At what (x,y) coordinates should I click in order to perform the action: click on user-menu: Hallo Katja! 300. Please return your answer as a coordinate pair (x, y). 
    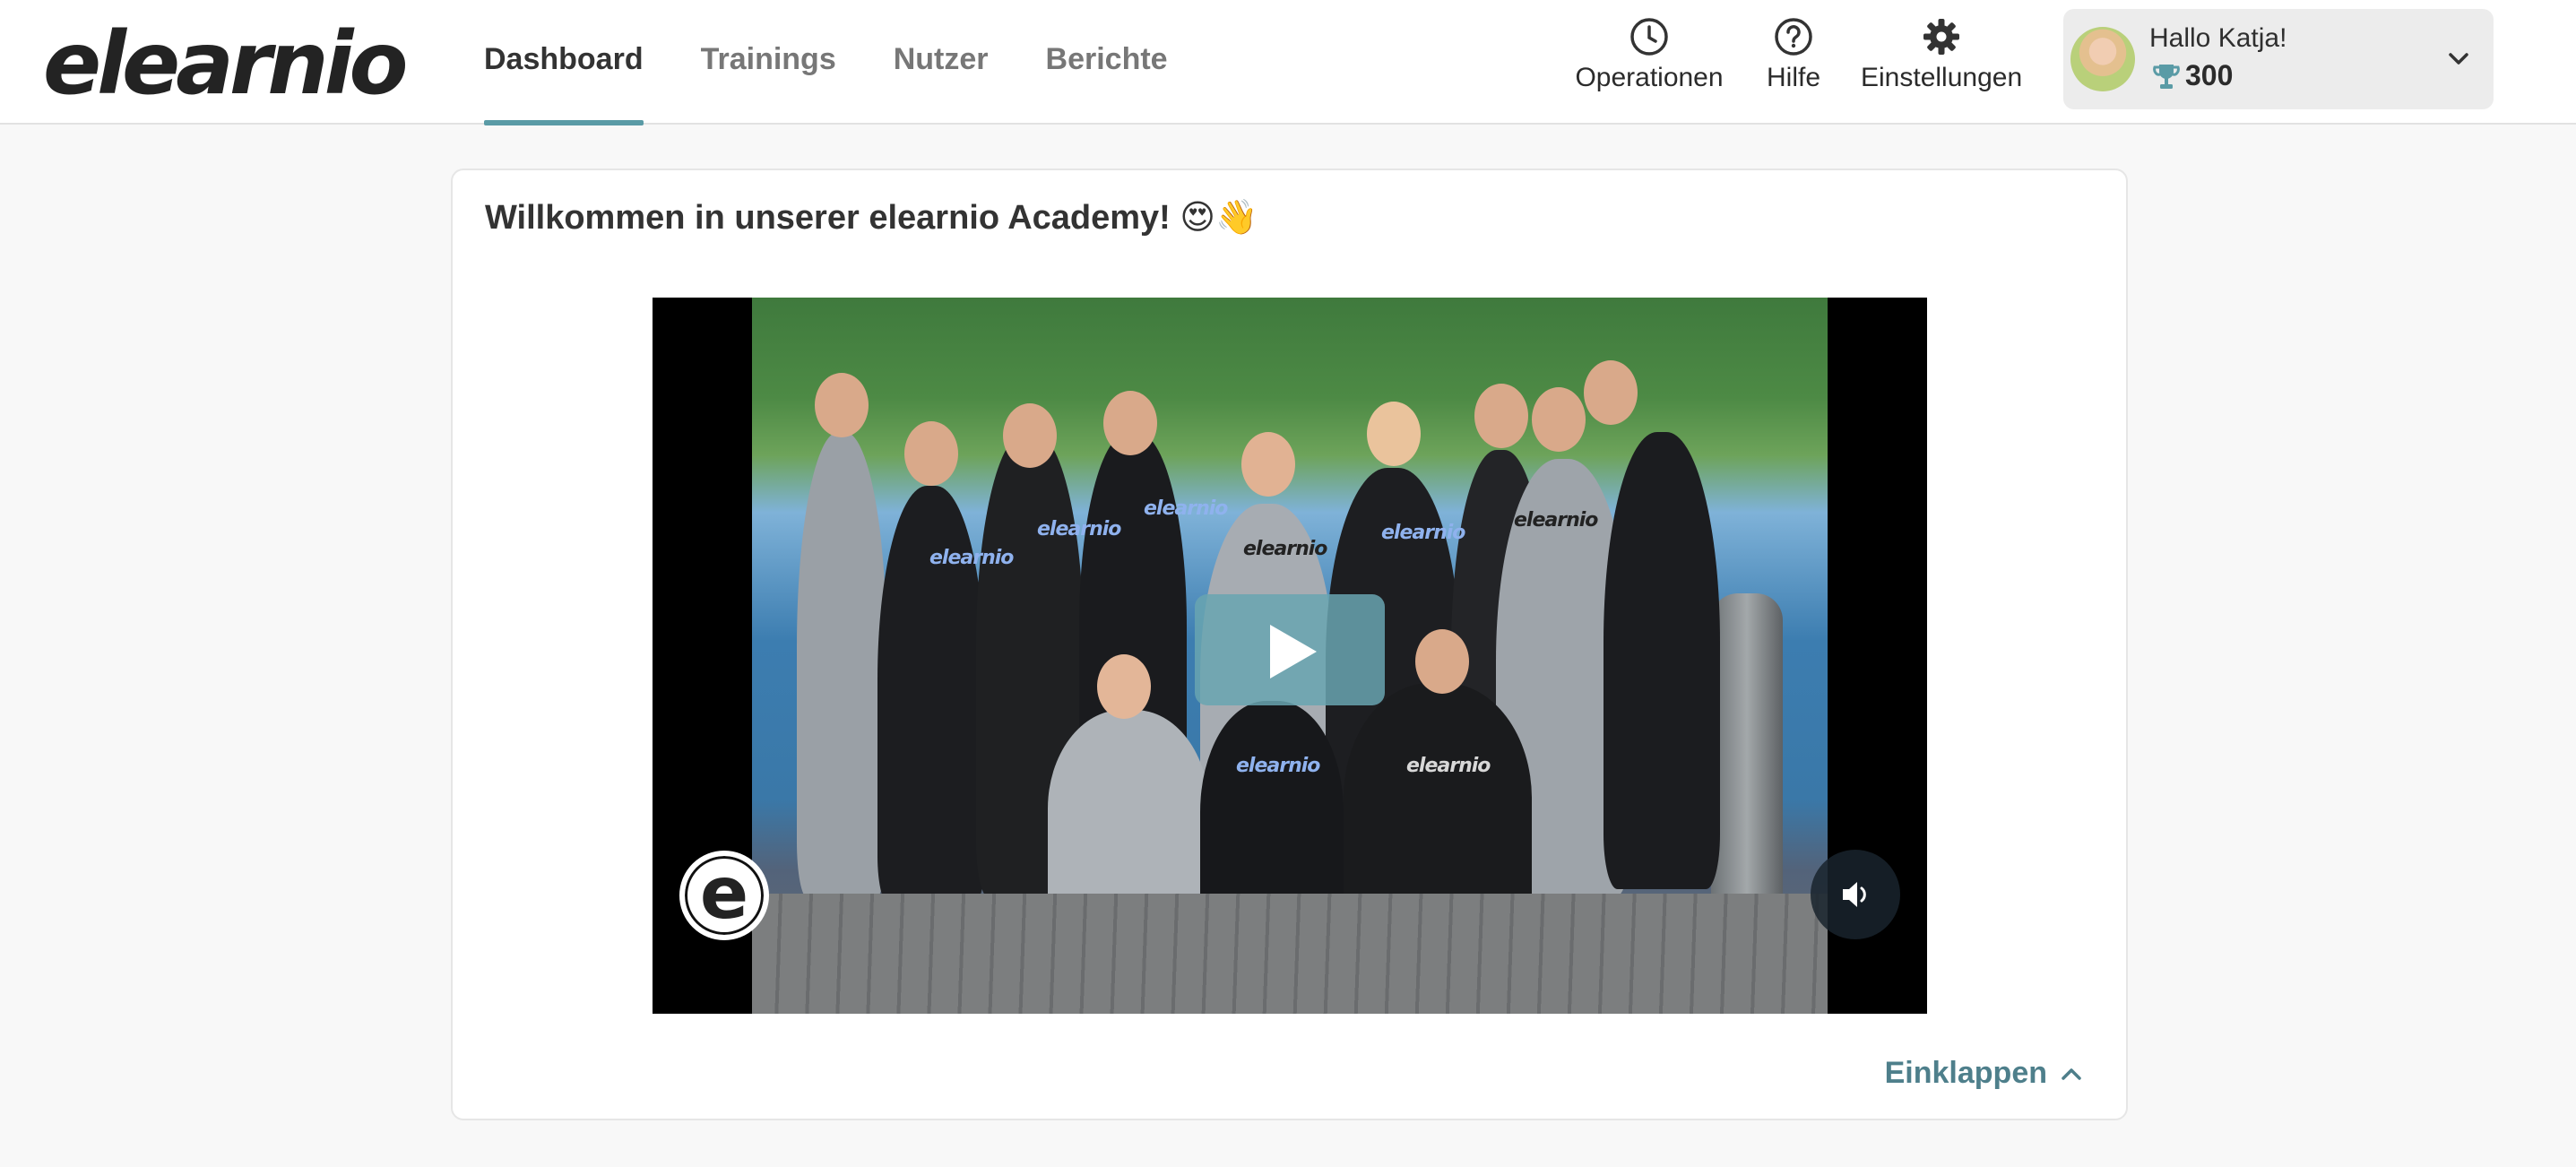
    Looking at the image, I should click on (2278, 59).